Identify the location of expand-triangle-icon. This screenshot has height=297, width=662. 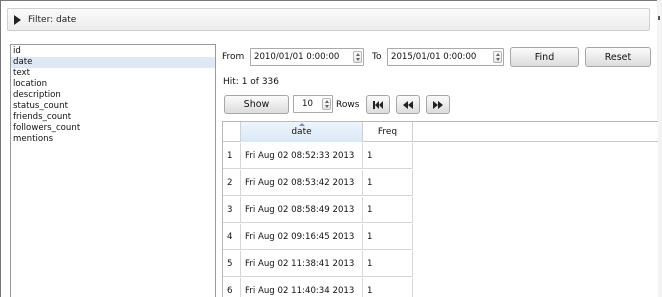
(17, 19).